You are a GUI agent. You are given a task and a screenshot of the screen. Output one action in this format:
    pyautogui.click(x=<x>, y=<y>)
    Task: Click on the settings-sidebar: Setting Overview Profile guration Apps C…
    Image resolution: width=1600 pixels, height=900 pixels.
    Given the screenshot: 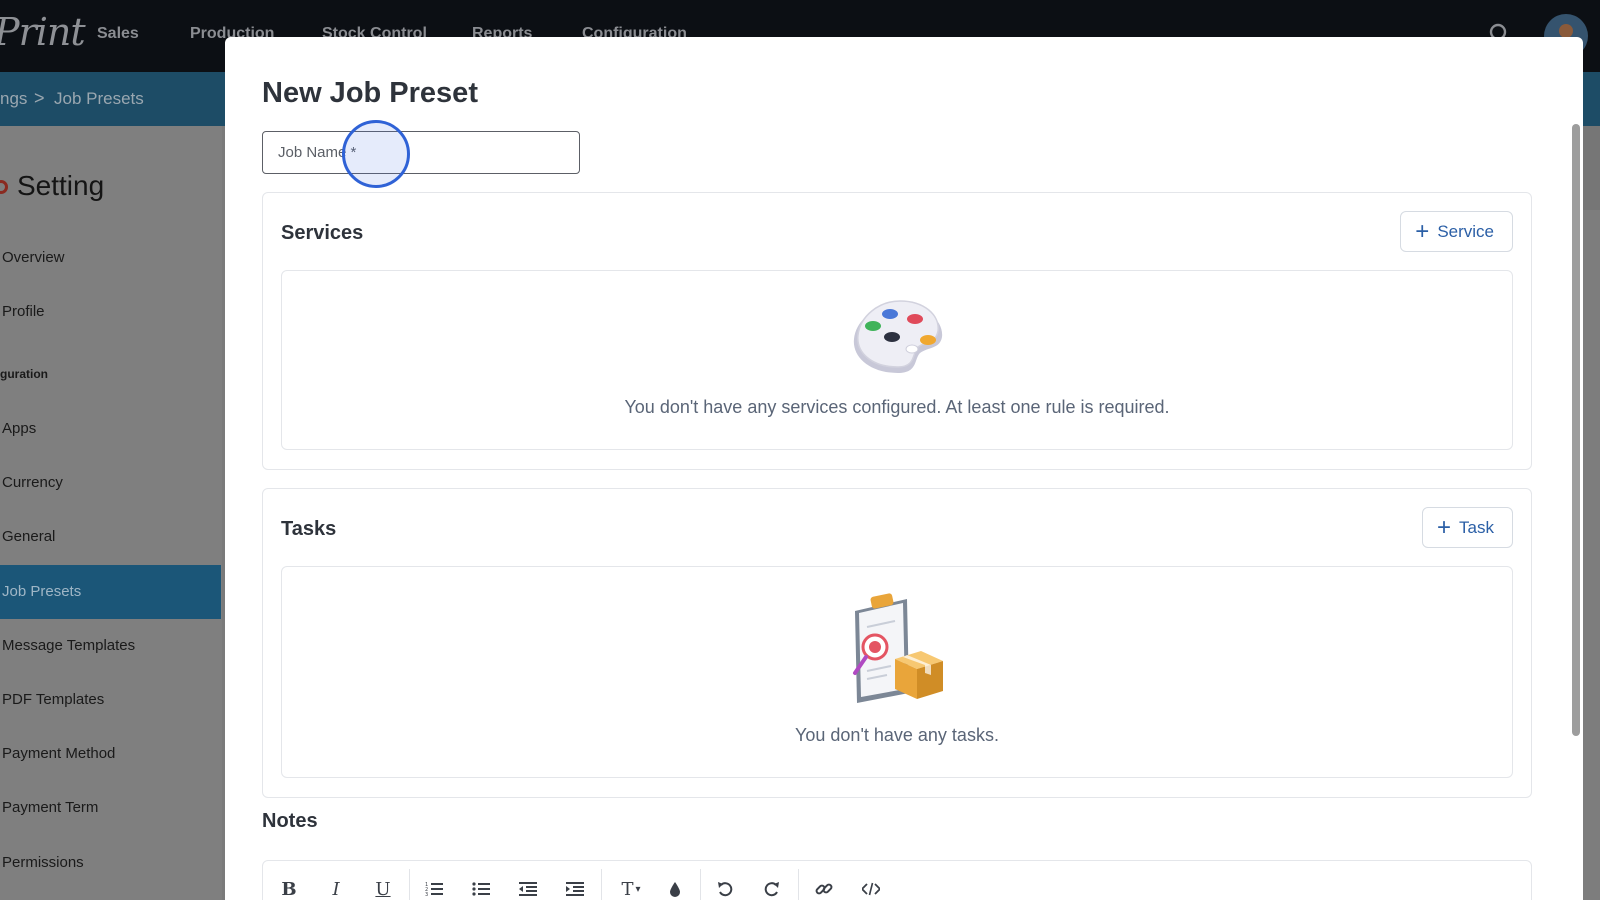 What is the action you would take?
    pyautogui.click(x=111, y=513)
    